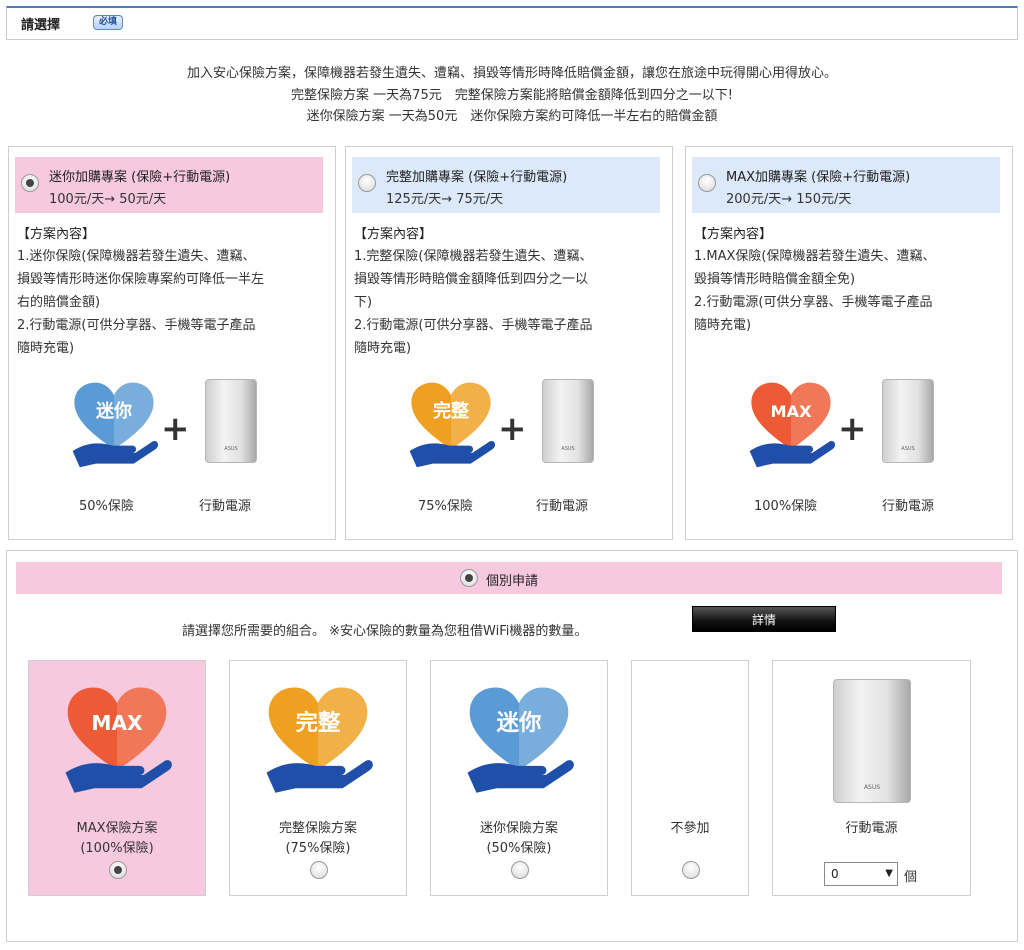  I want to click on powerbank-quantity-select: 0 ▼, so click(861, 874).